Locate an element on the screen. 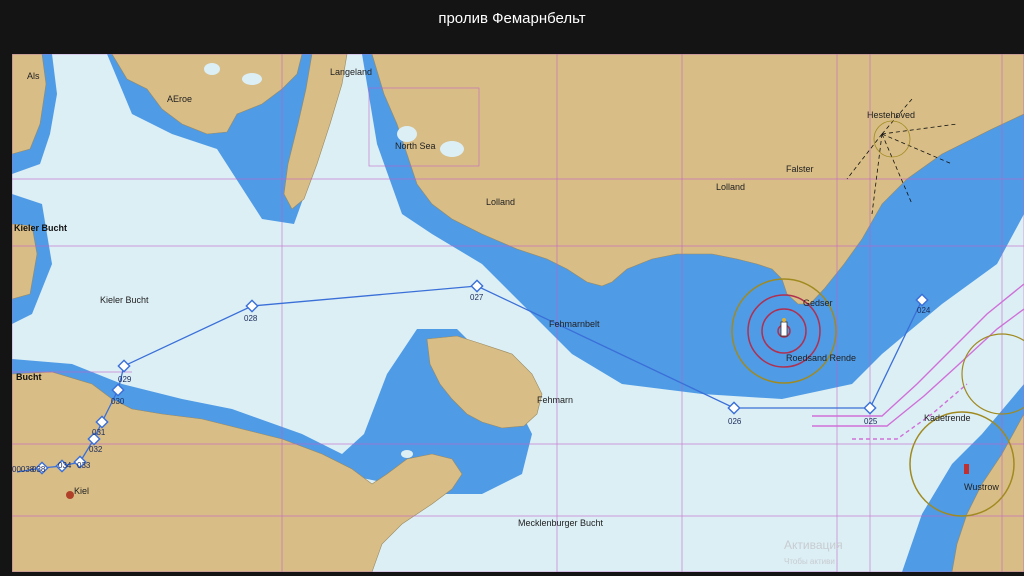 Image resolution: width=1024 pixels, height=576 pixels. waypoint-label: 024 is located at coordinates (924, 310).